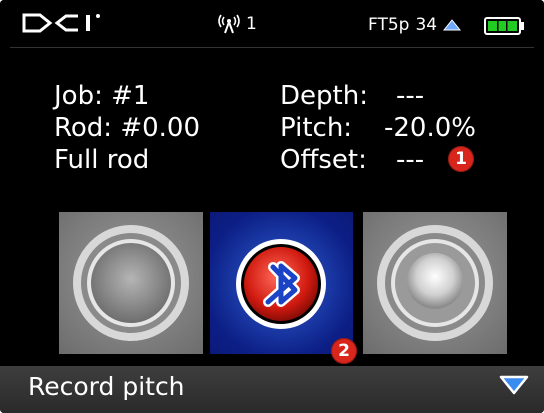 This screenshot has height=413, width=544. What do you see at coordinates (410, 96) in the screenshot?
I see `depth-value: ---` at bounding box center [410, 96].